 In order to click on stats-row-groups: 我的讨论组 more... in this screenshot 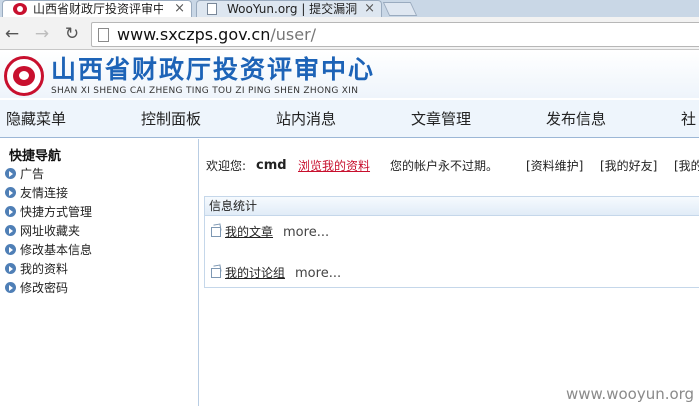, I will do `click(276, 273)`.